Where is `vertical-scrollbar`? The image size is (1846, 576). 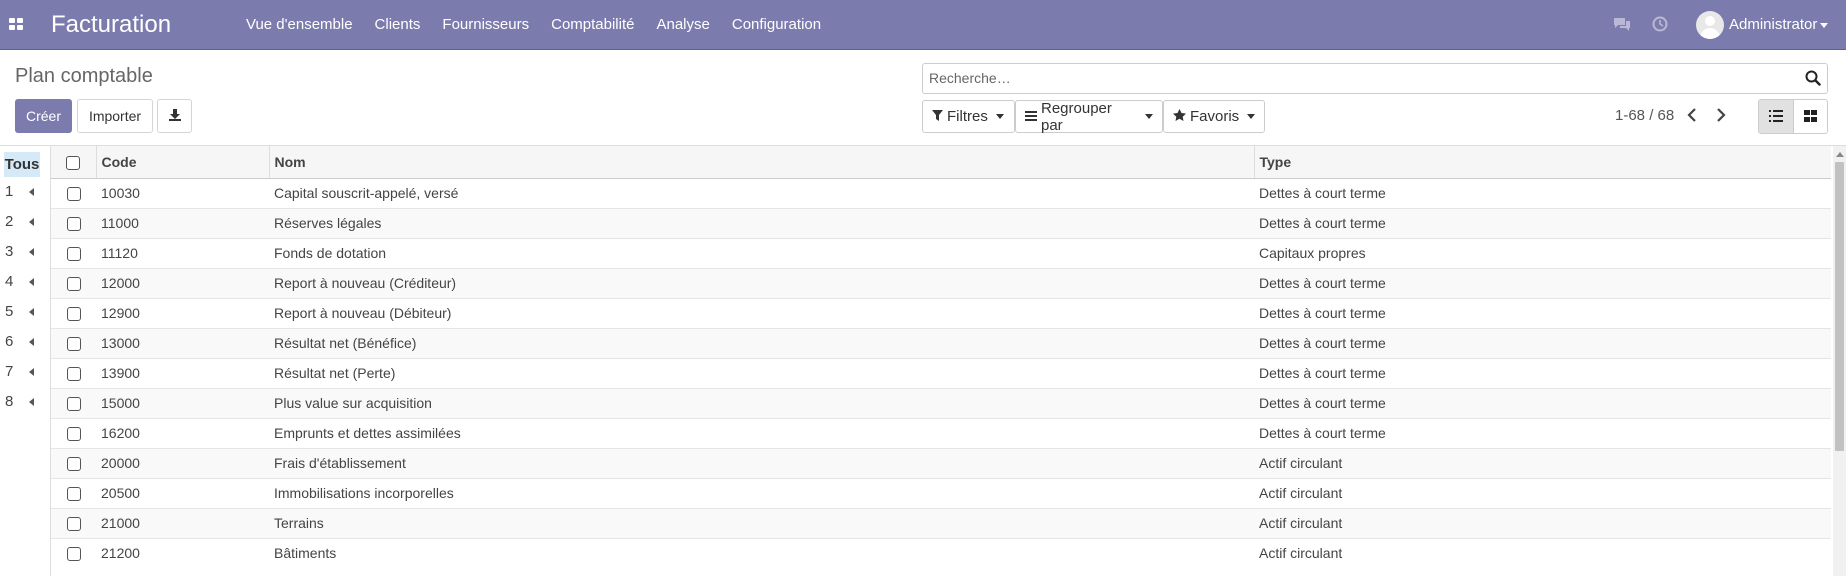
vertical-scrollbar is located at coordinates (1839, 361).